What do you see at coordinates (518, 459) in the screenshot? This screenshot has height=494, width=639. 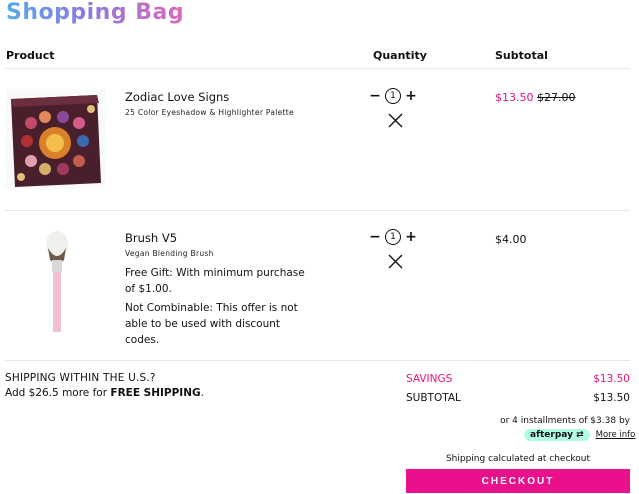 I see `shipping-calculated-note: Shipping calculated at checkout` at bounding box center [518, 459].